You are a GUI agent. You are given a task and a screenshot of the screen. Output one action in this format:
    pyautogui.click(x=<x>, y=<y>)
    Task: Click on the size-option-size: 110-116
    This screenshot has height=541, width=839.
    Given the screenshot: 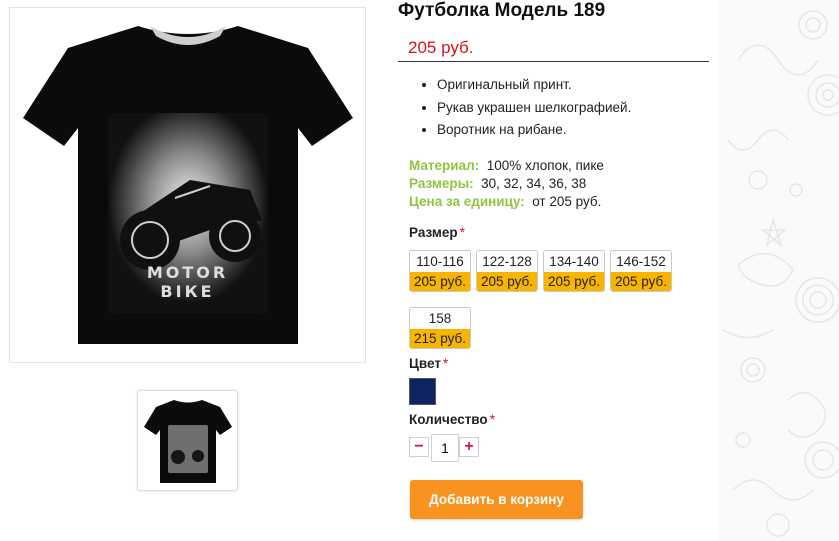 What is the action you would take?
    pyautogui.click(x=440, y=261)
    